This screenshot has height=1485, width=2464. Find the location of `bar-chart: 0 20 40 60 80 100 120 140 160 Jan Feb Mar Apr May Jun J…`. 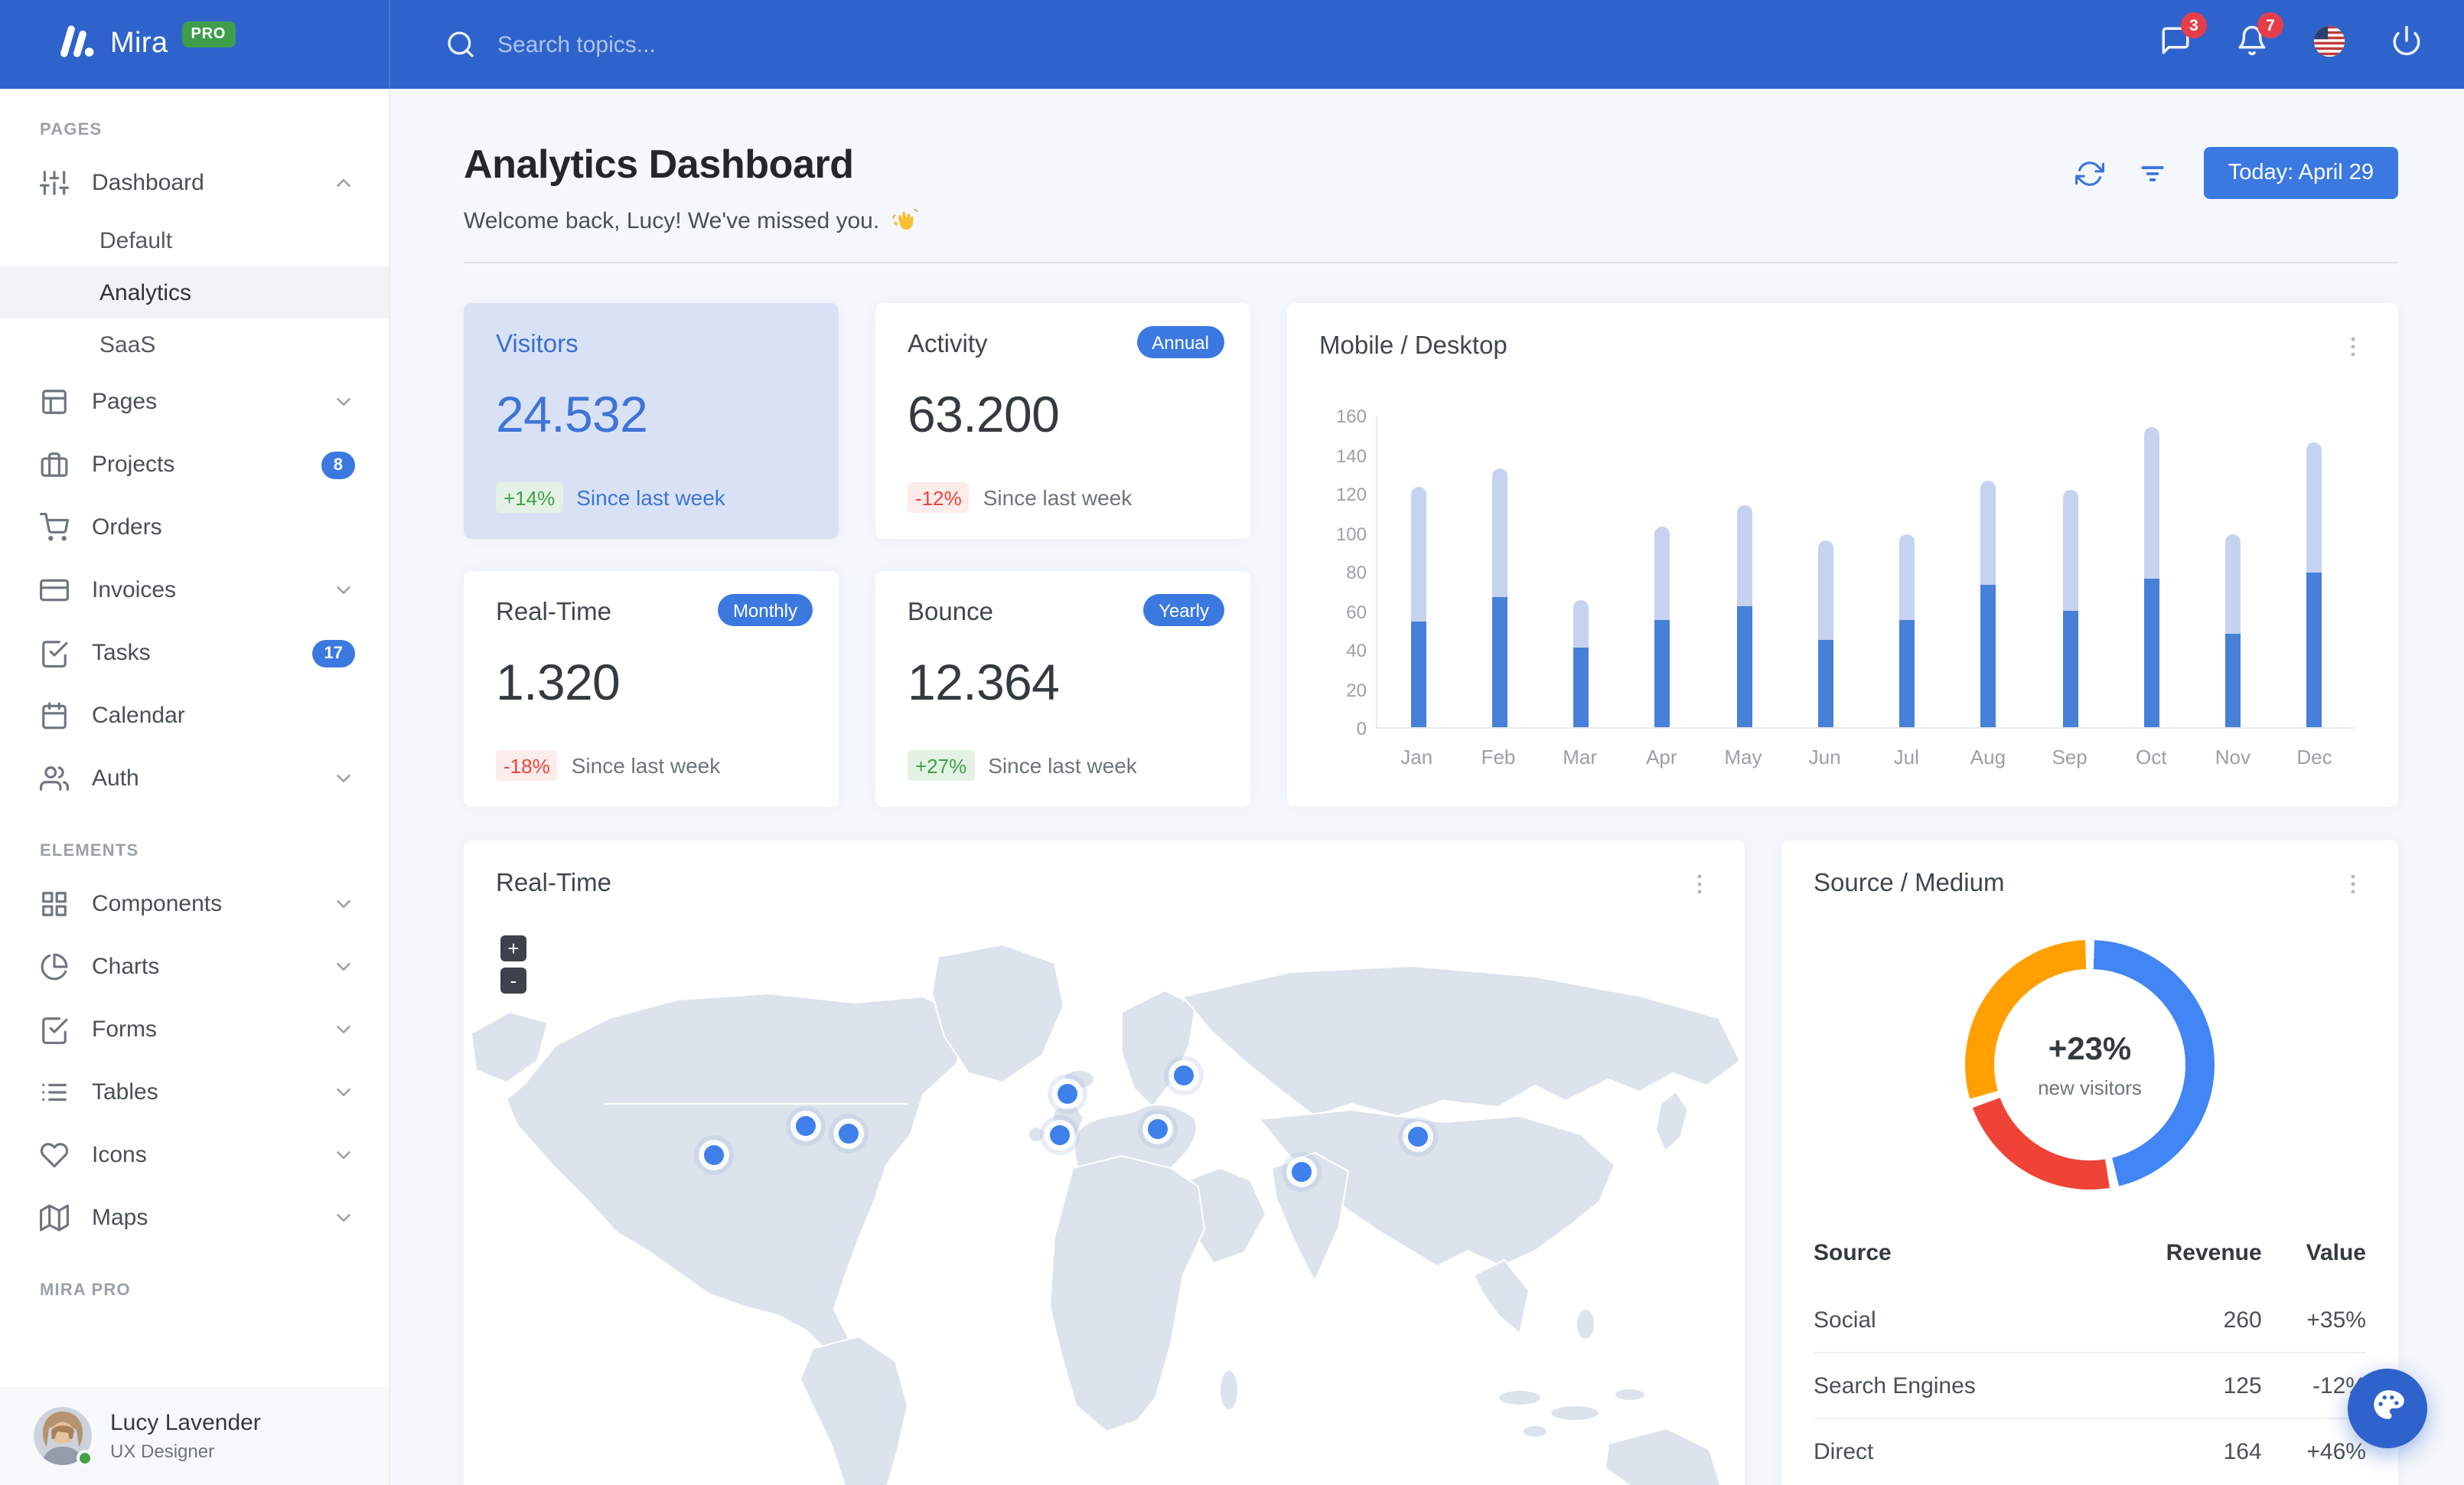

bar-chart: 0 20 40 60 80 100 120 140 160 Jan Feb Mar Apr May Jun J… is located at coordinates (1843, 595).